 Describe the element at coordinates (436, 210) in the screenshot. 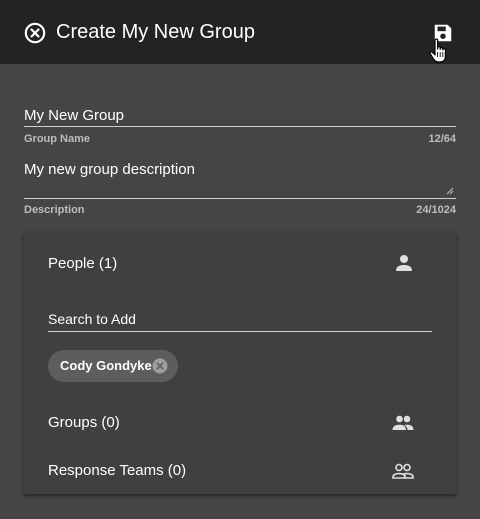

I see `description-counter: 24/1024` at that location.